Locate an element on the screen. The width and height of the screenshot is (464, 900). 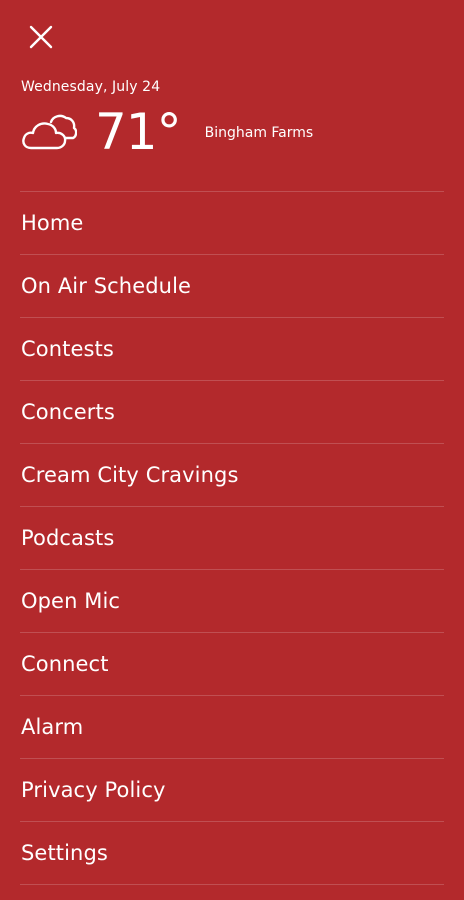
weather-widget: Wednesday, July 24 71° Bingham Farms is located at coordinates (232, 119).